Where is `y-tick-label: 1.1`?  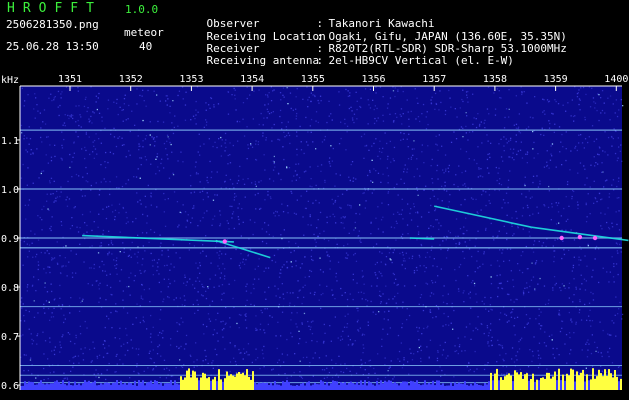
y-tick-label: 1.1 is located at coordinates (10, 141).